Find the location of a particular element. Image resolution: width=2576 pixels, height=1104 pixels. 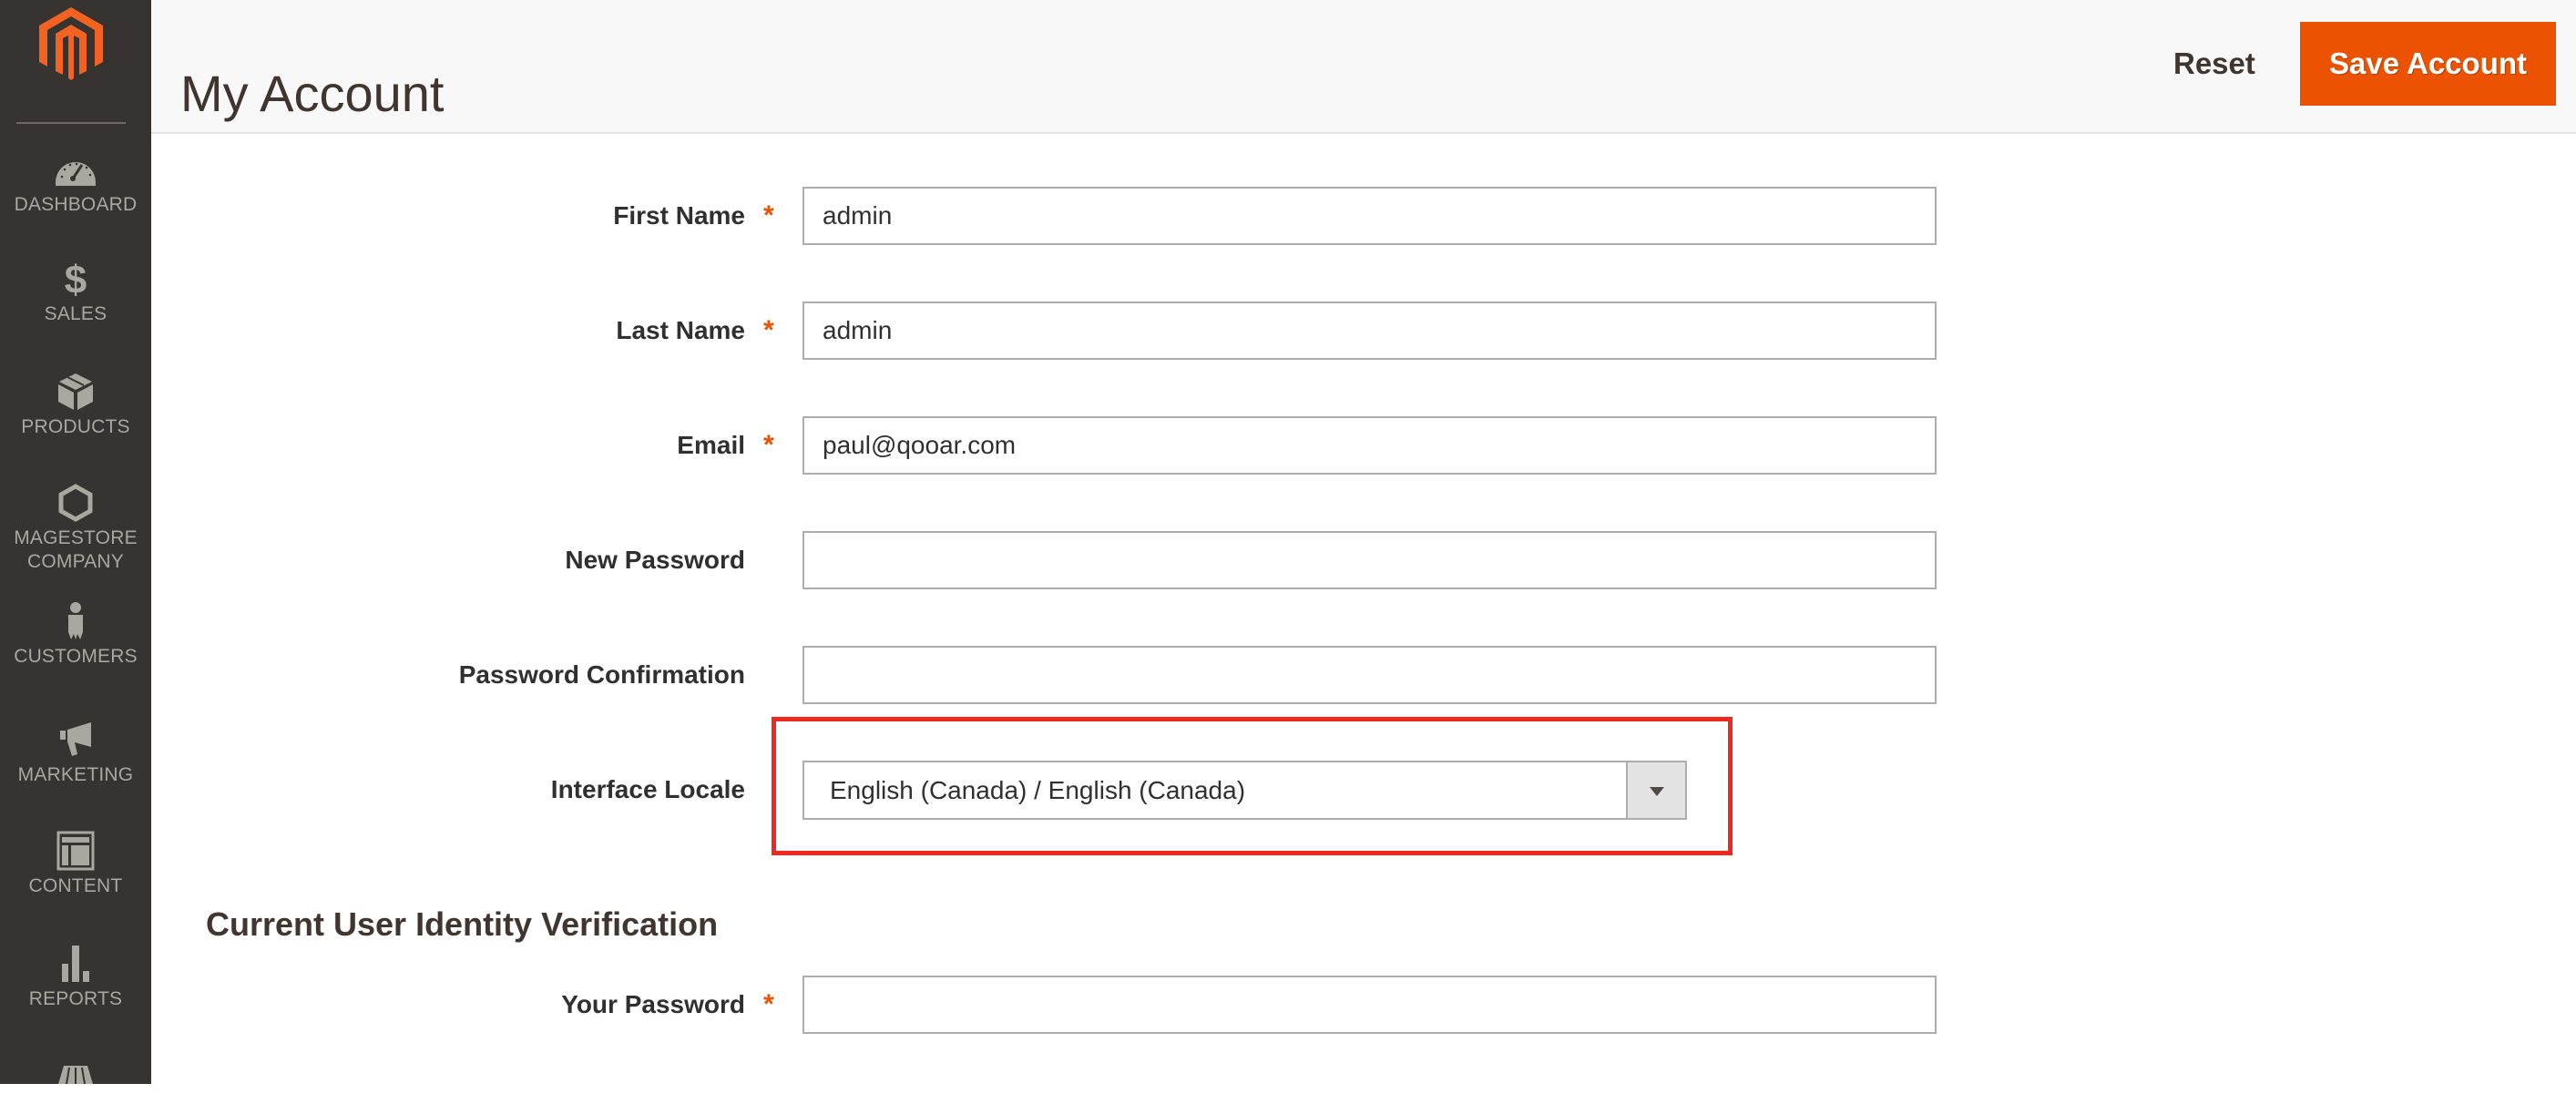

sidebar-item-label-line1: MAGESTORE is located at coordinates (76, 537).